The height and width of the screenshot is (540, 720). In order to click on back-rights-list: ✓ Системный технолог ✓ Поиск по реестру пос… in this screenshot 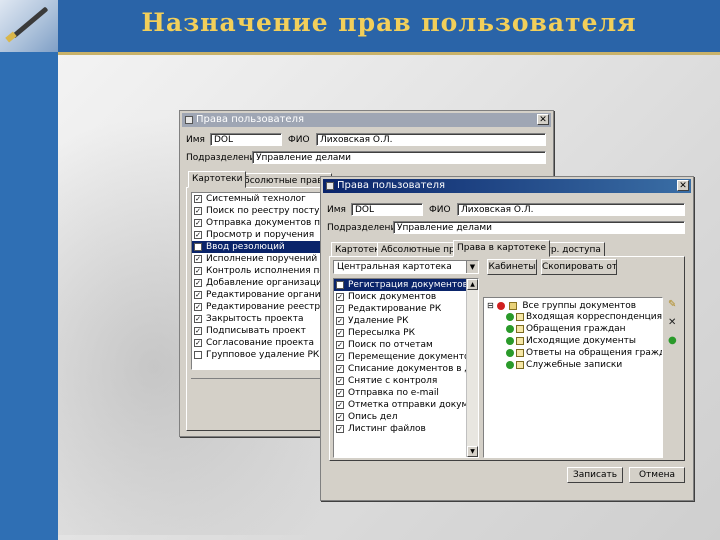, I will do `click(256, 281)`.